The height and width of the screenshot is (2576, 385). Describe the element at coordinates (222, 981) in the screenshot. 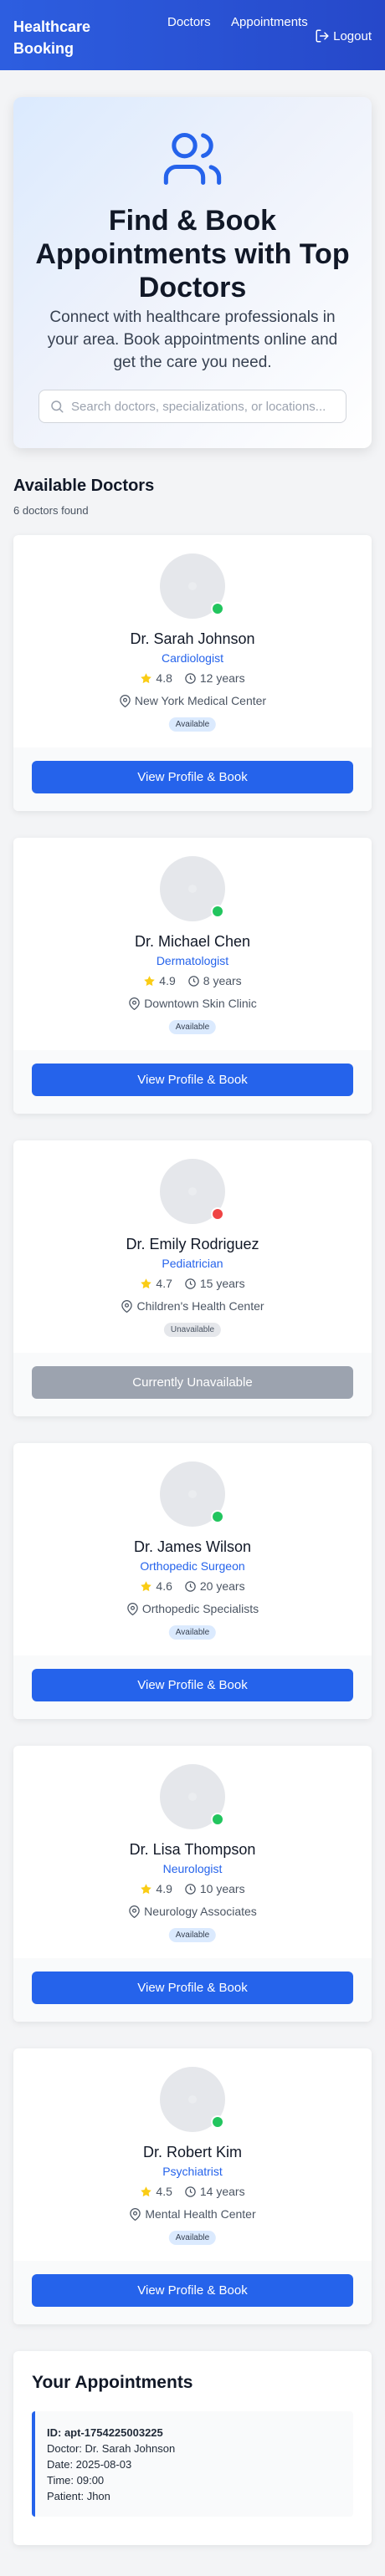

I see `experience-value: 8 years` at that location.